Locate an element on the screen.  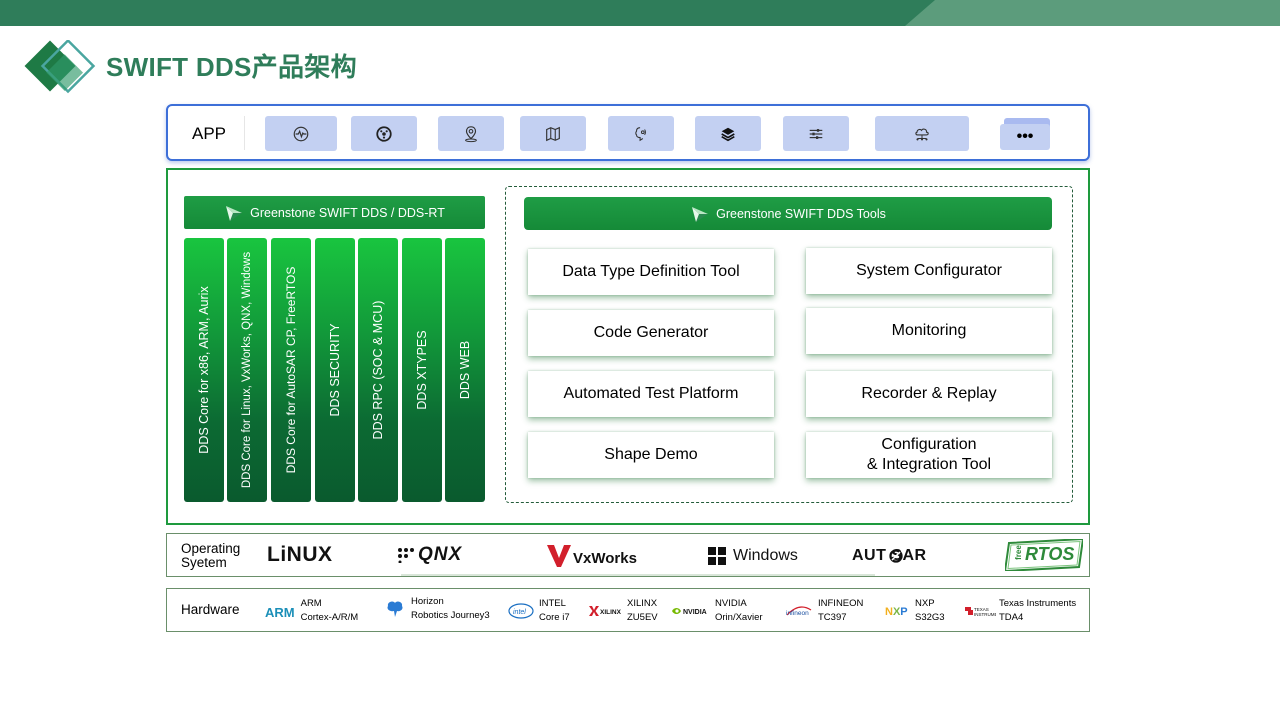
freertos-free-text: free is located at coordinates (1018, 552).